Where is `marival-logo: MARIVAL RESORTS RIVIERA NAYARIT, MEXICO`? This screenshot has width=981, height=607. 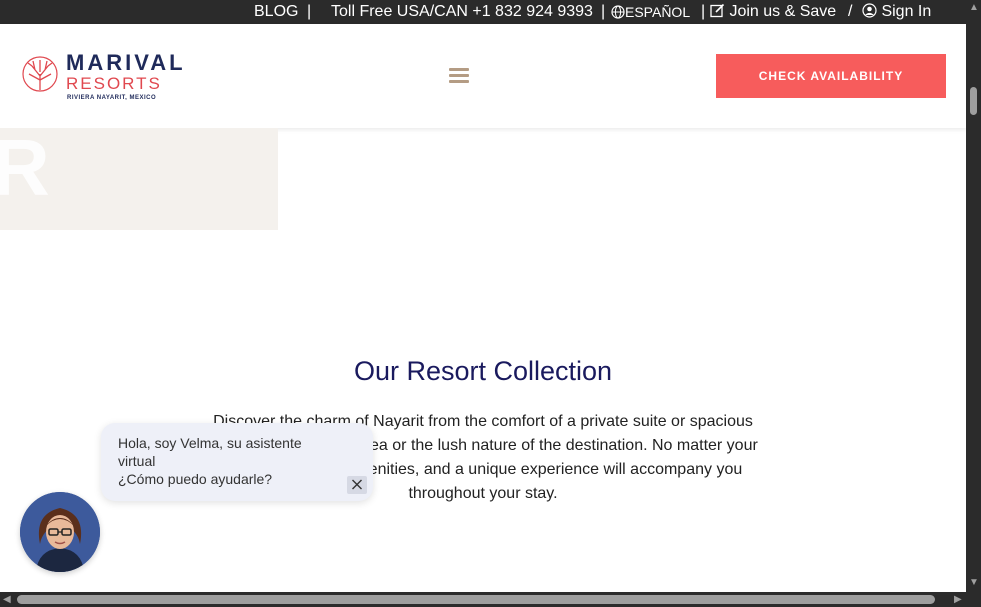
marival-logo: MARIVAL RESORTS RIVIERA NAYARIT, MEXICO is located at coordinates (110, 80).